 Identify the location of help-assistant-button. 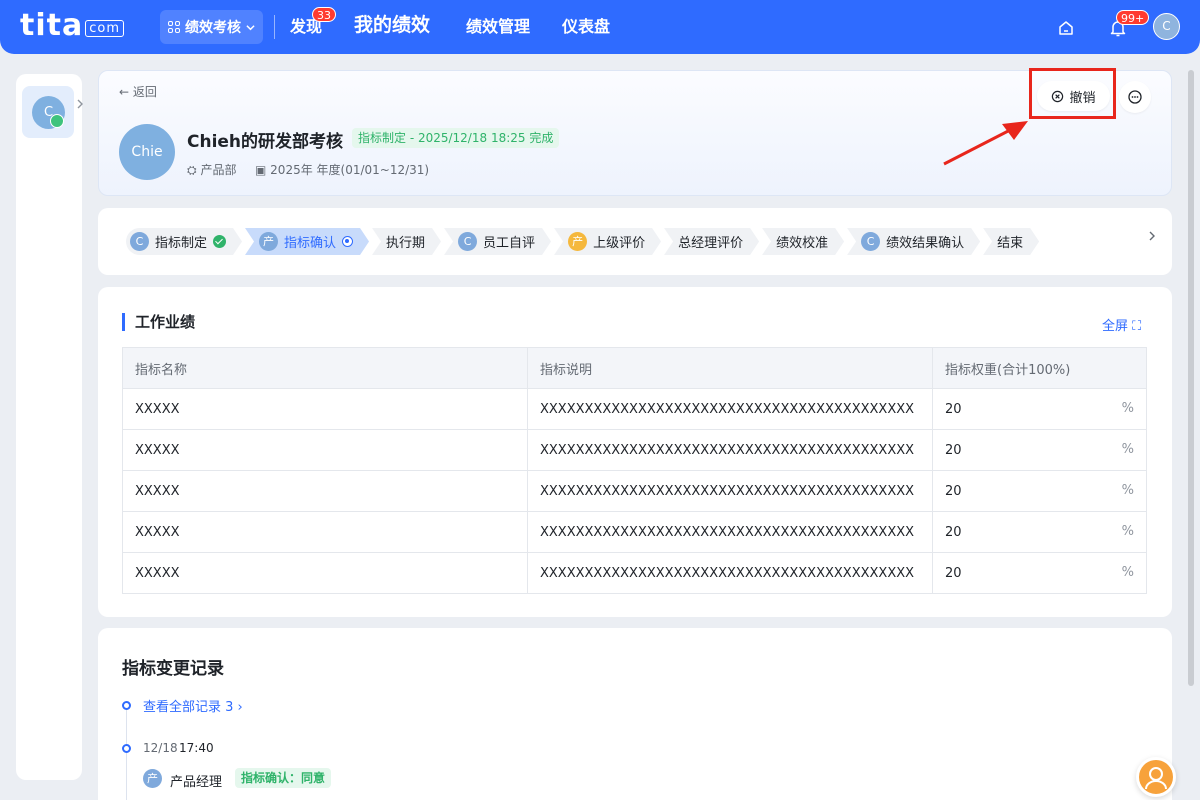
(1156, 777).